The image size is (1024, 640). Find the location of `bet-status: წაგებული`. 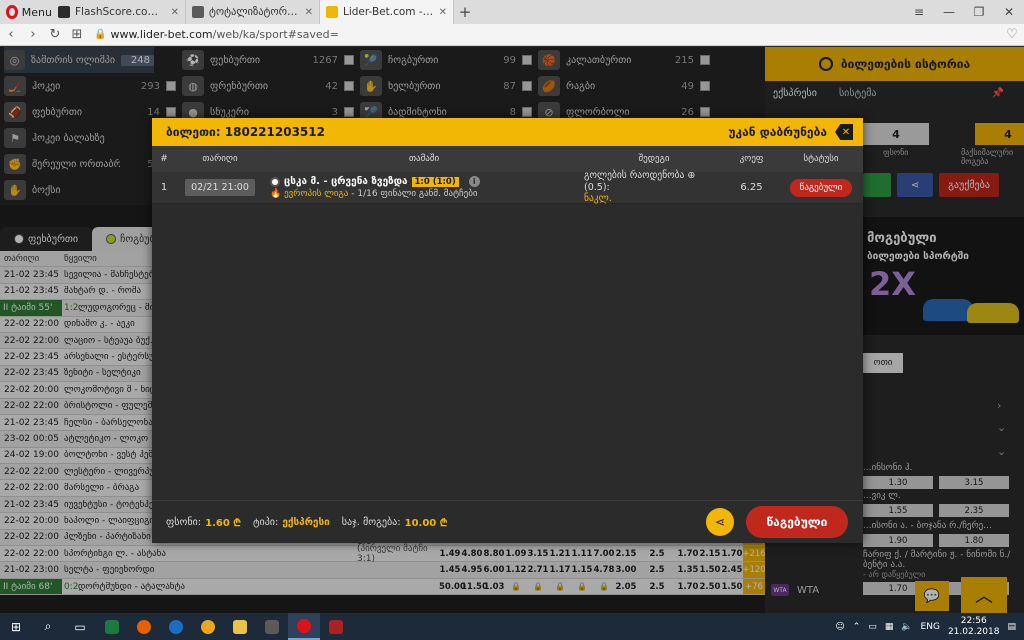

bet-status: წაგებული is located at coordinates (821, 187).